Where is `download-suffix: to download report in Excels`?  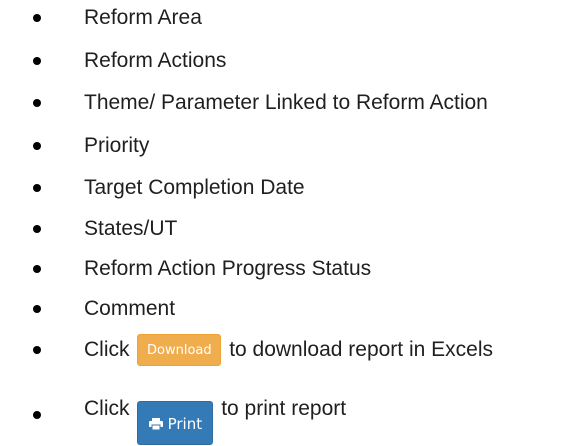 download-suffix: to download report in Excels is located at coordinates (361, 349).